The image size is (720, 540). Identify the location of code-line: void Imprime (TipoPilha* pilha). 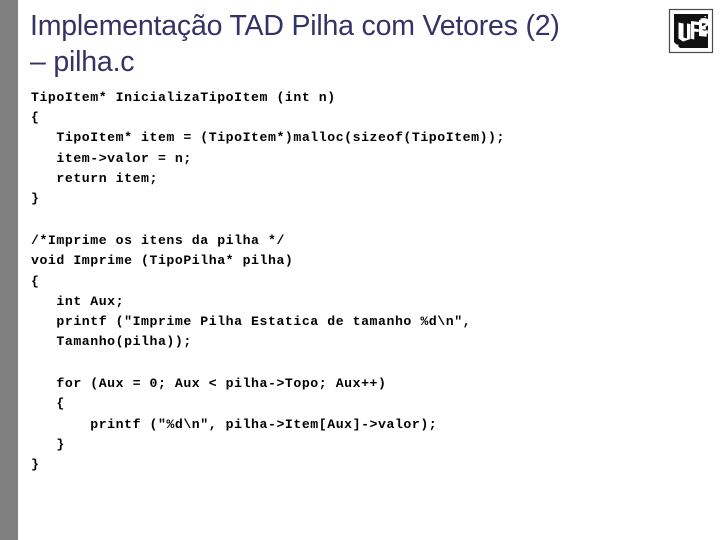
(162, 261).